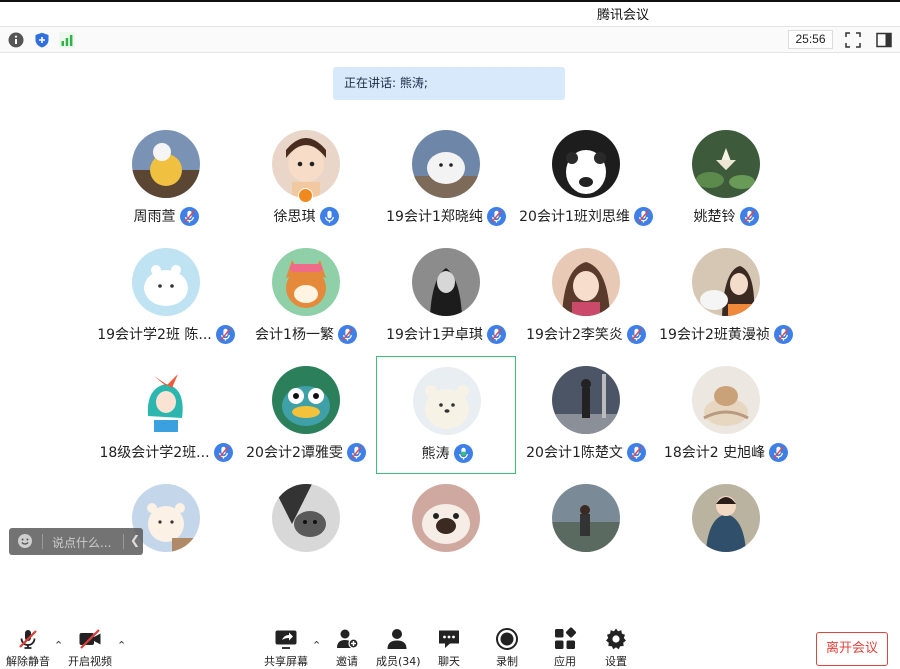 The image size is (900, 669). I want to click on chat-quick-input: 说点什么... ❮, so click(76, 541).